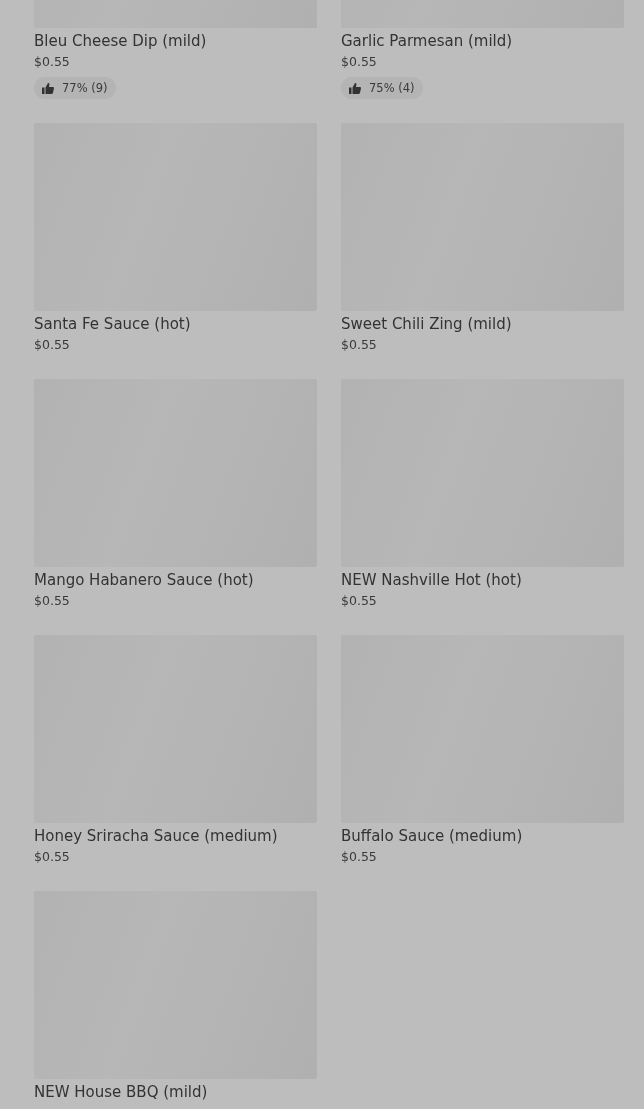 The image size is (644, 1109). What do you see at coordinates (427, 324) in the screenshot?
I see `item-name: Sweet Chili Zing (mild)` at bounding box center [427, 324].